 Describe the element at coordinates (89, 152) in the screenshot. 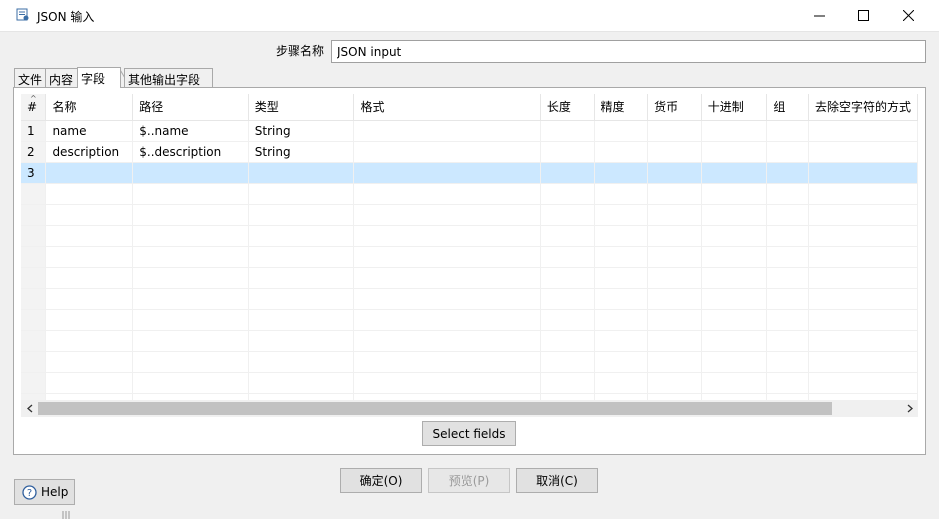

I see `cell-name: description` at that location.